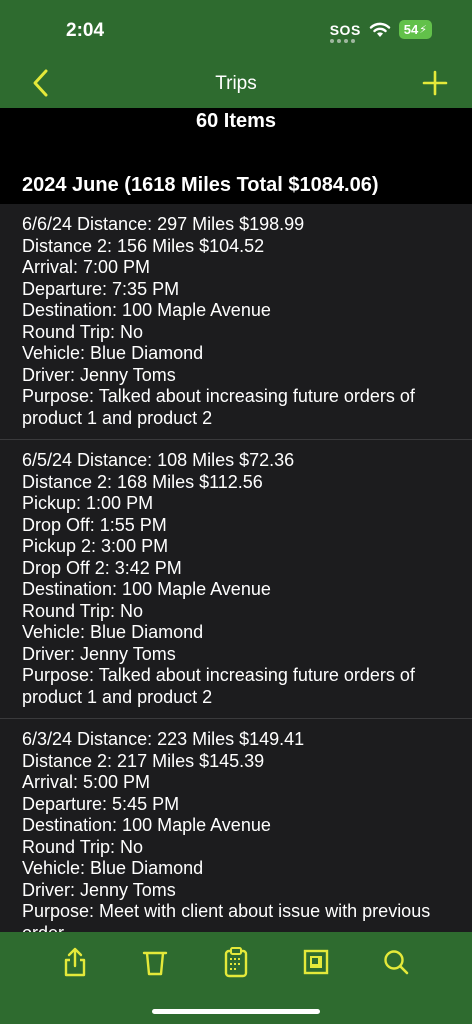 Image resolution: width=472 pixels, height=1024 pixels. What do you see at coordinates (236, 83) in the screenshot?
I see `page-title: Trips` at bounding box center [236, 83].